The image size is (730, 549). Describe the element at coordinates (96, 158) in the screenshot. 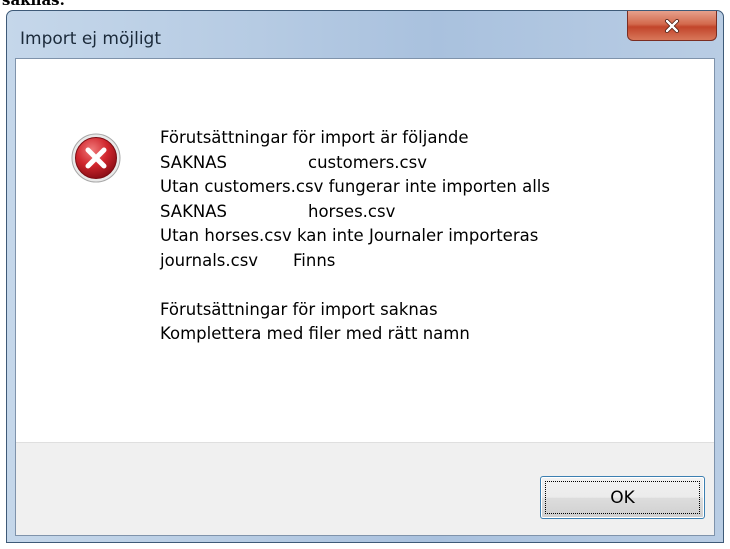

I see `error-icon` at that location.